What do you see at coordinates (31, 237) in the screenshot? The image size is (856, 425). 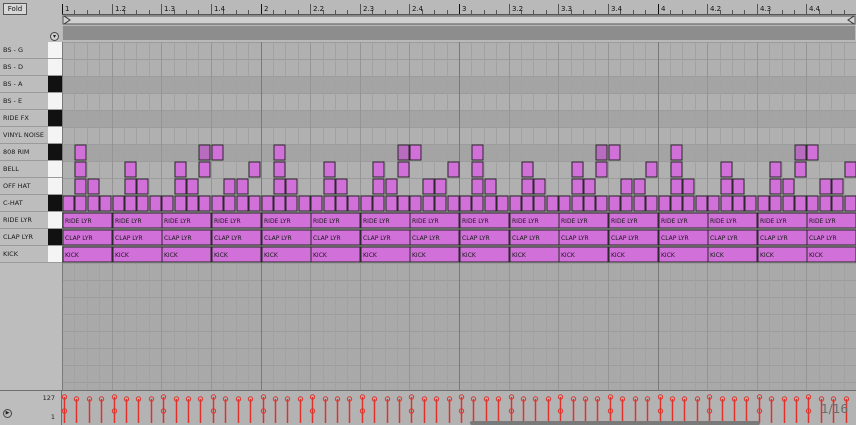 I see `key-row: CLAP LYR` at bounding box center [31, 237].